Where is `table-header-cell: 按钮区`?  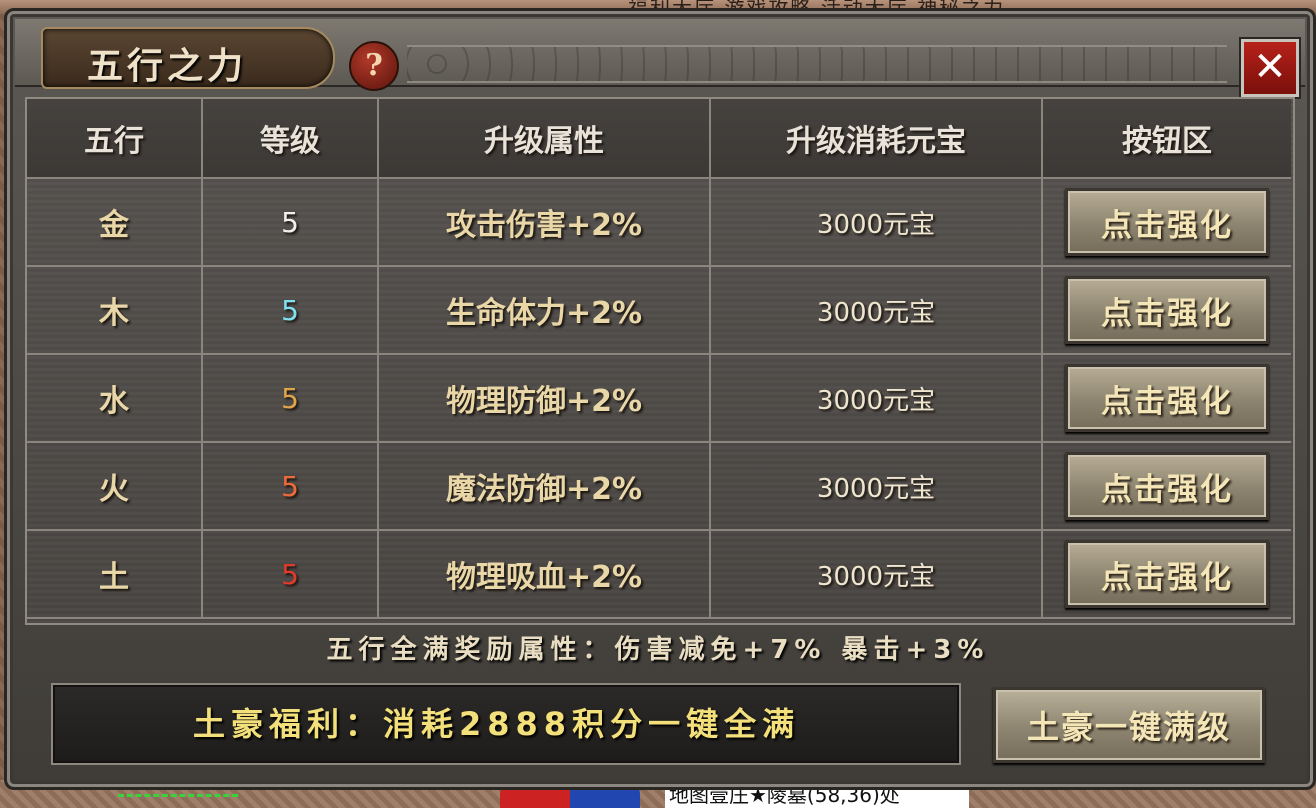
table-header-cell: 按钮区 is located at coordinates (1167, 139).